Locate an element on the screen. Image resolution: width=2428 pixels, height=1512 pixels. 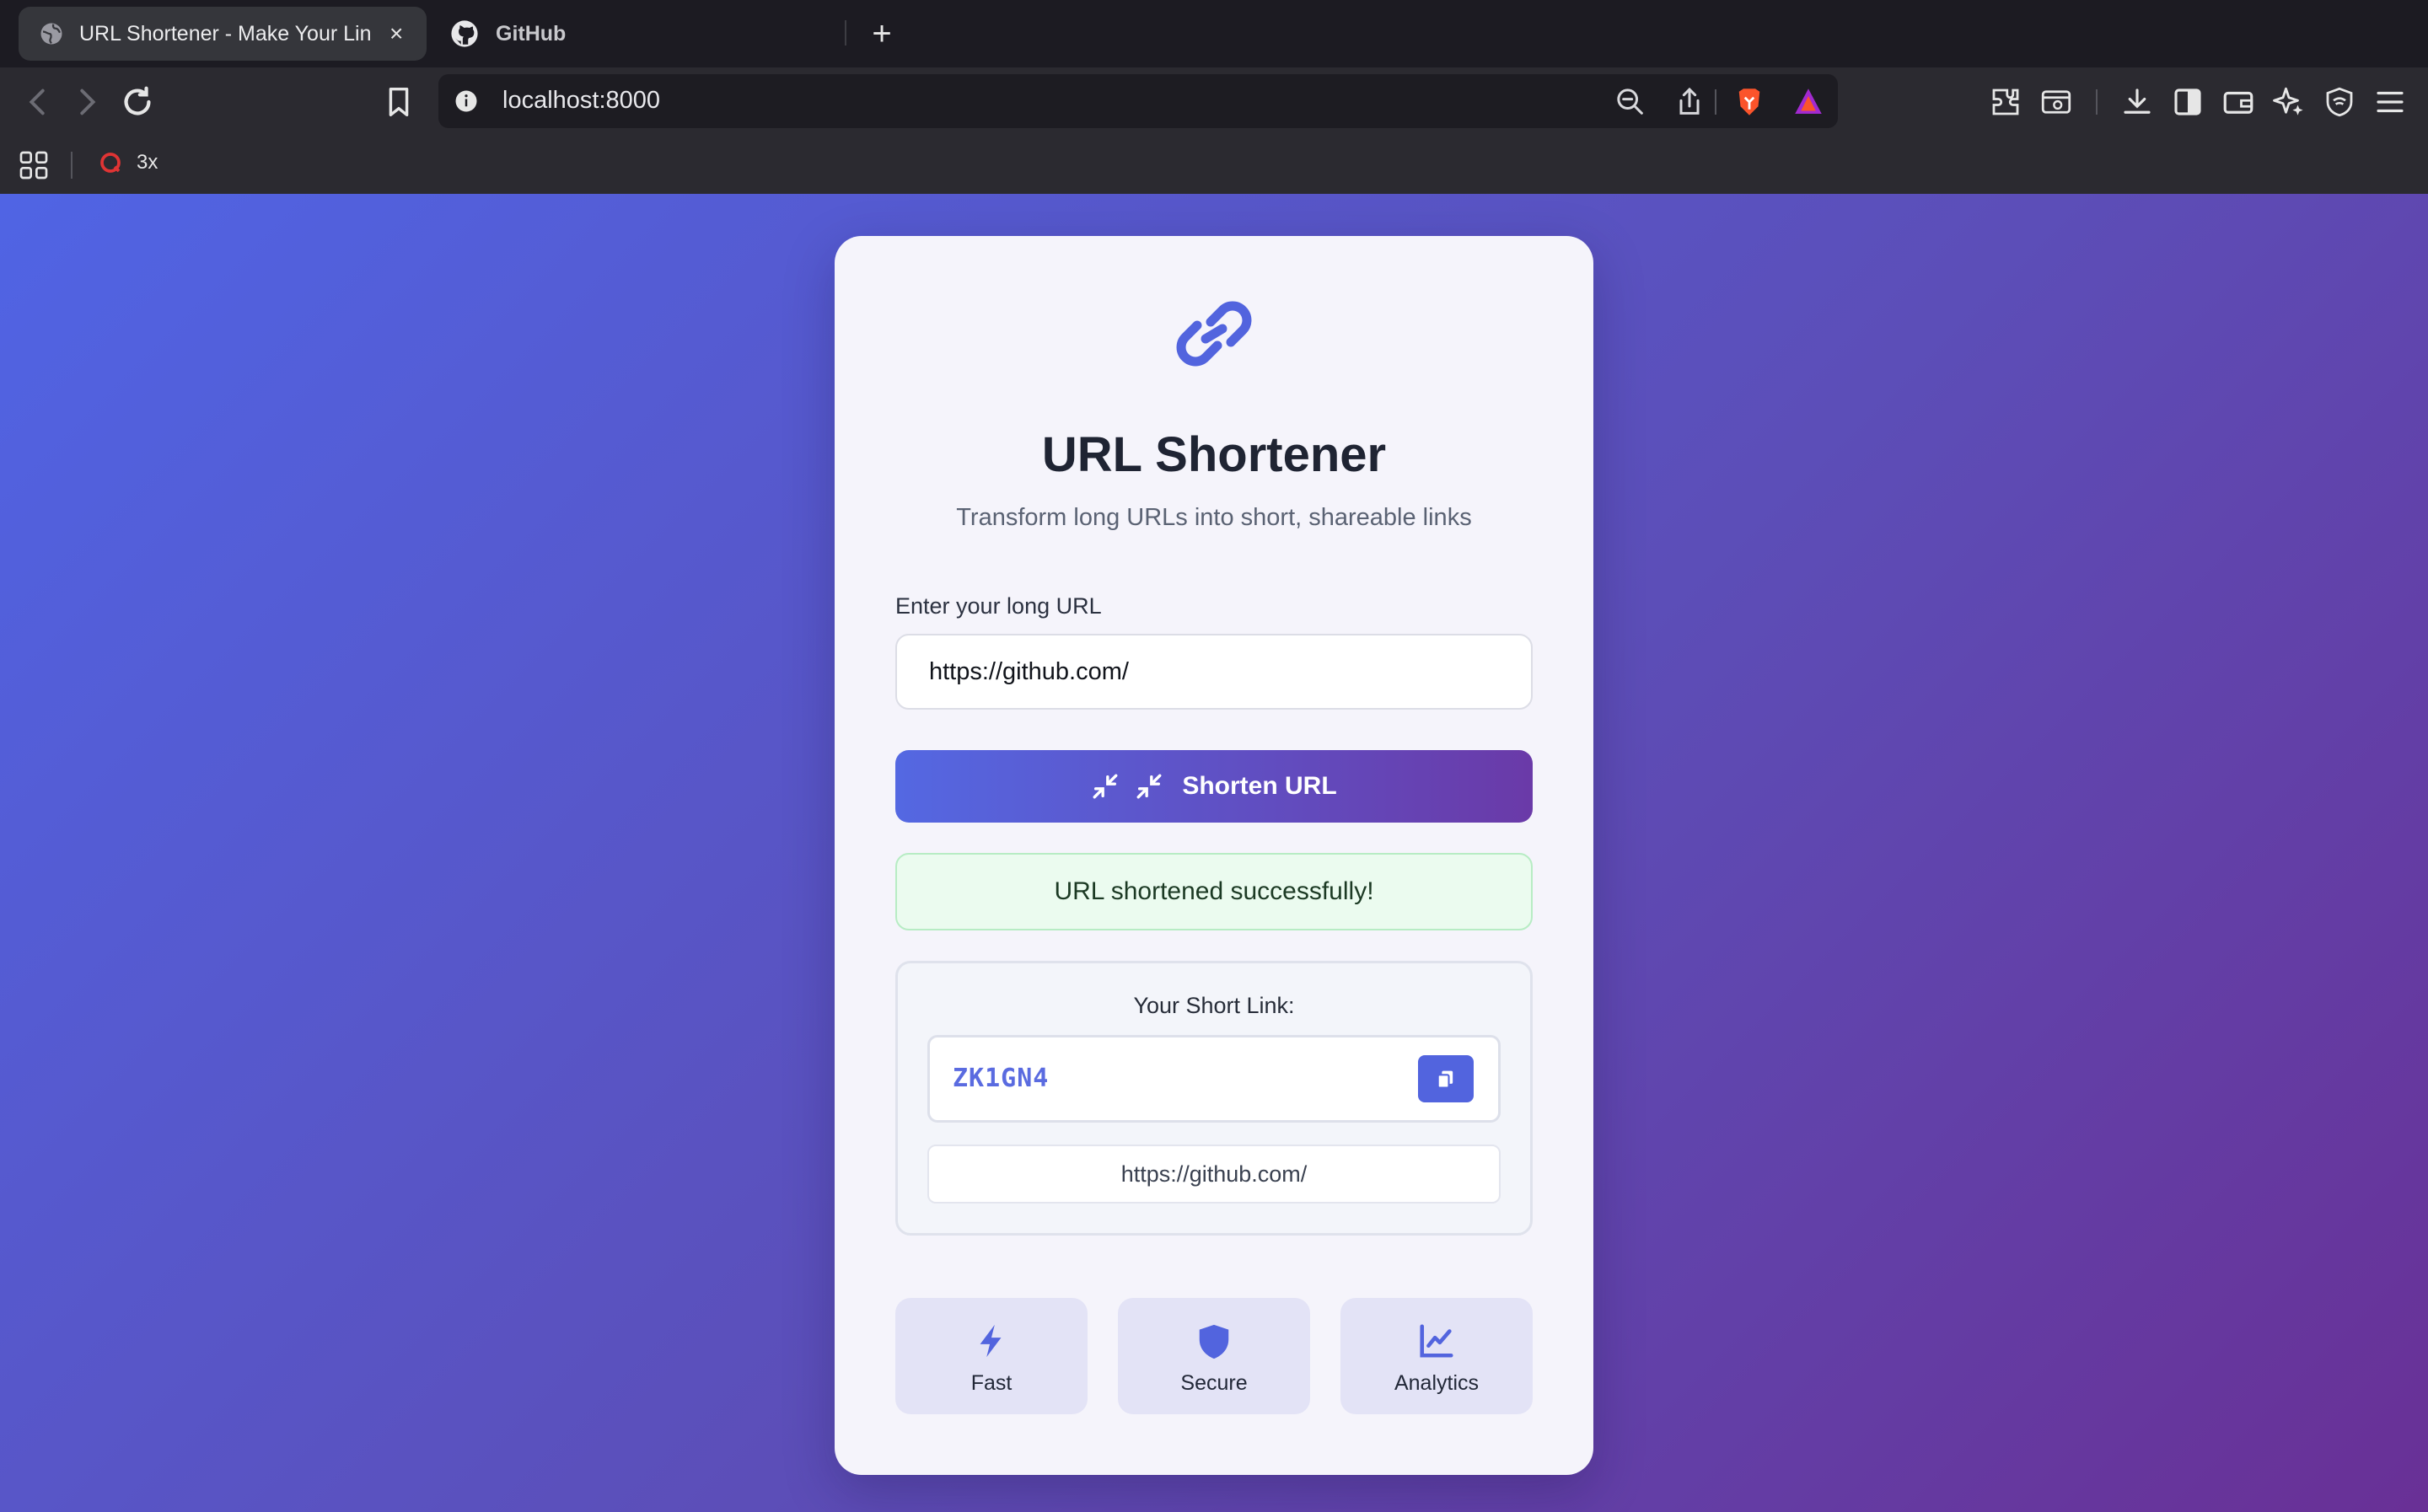
shield-icon is located at coordinates (1214, 1341).